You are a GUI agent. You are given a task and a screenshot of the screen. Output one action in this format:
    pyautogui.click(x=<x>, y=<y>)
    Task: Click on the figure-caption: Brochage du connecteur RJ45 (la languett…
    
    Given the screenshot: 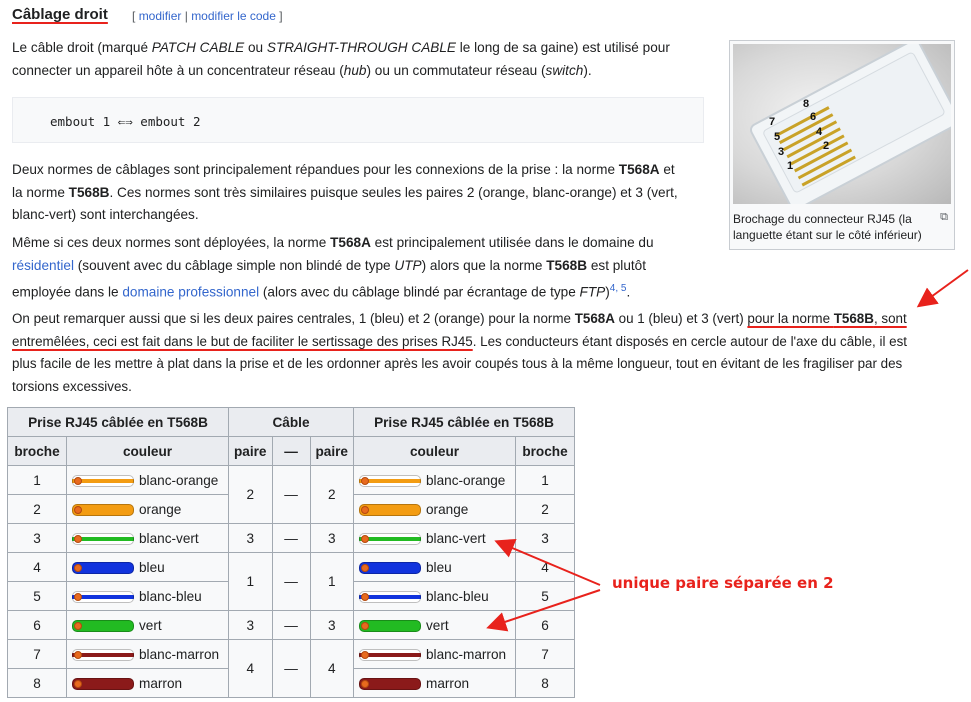 What is the action you would take?
    pyautogui.click(x=827, y=227)
    